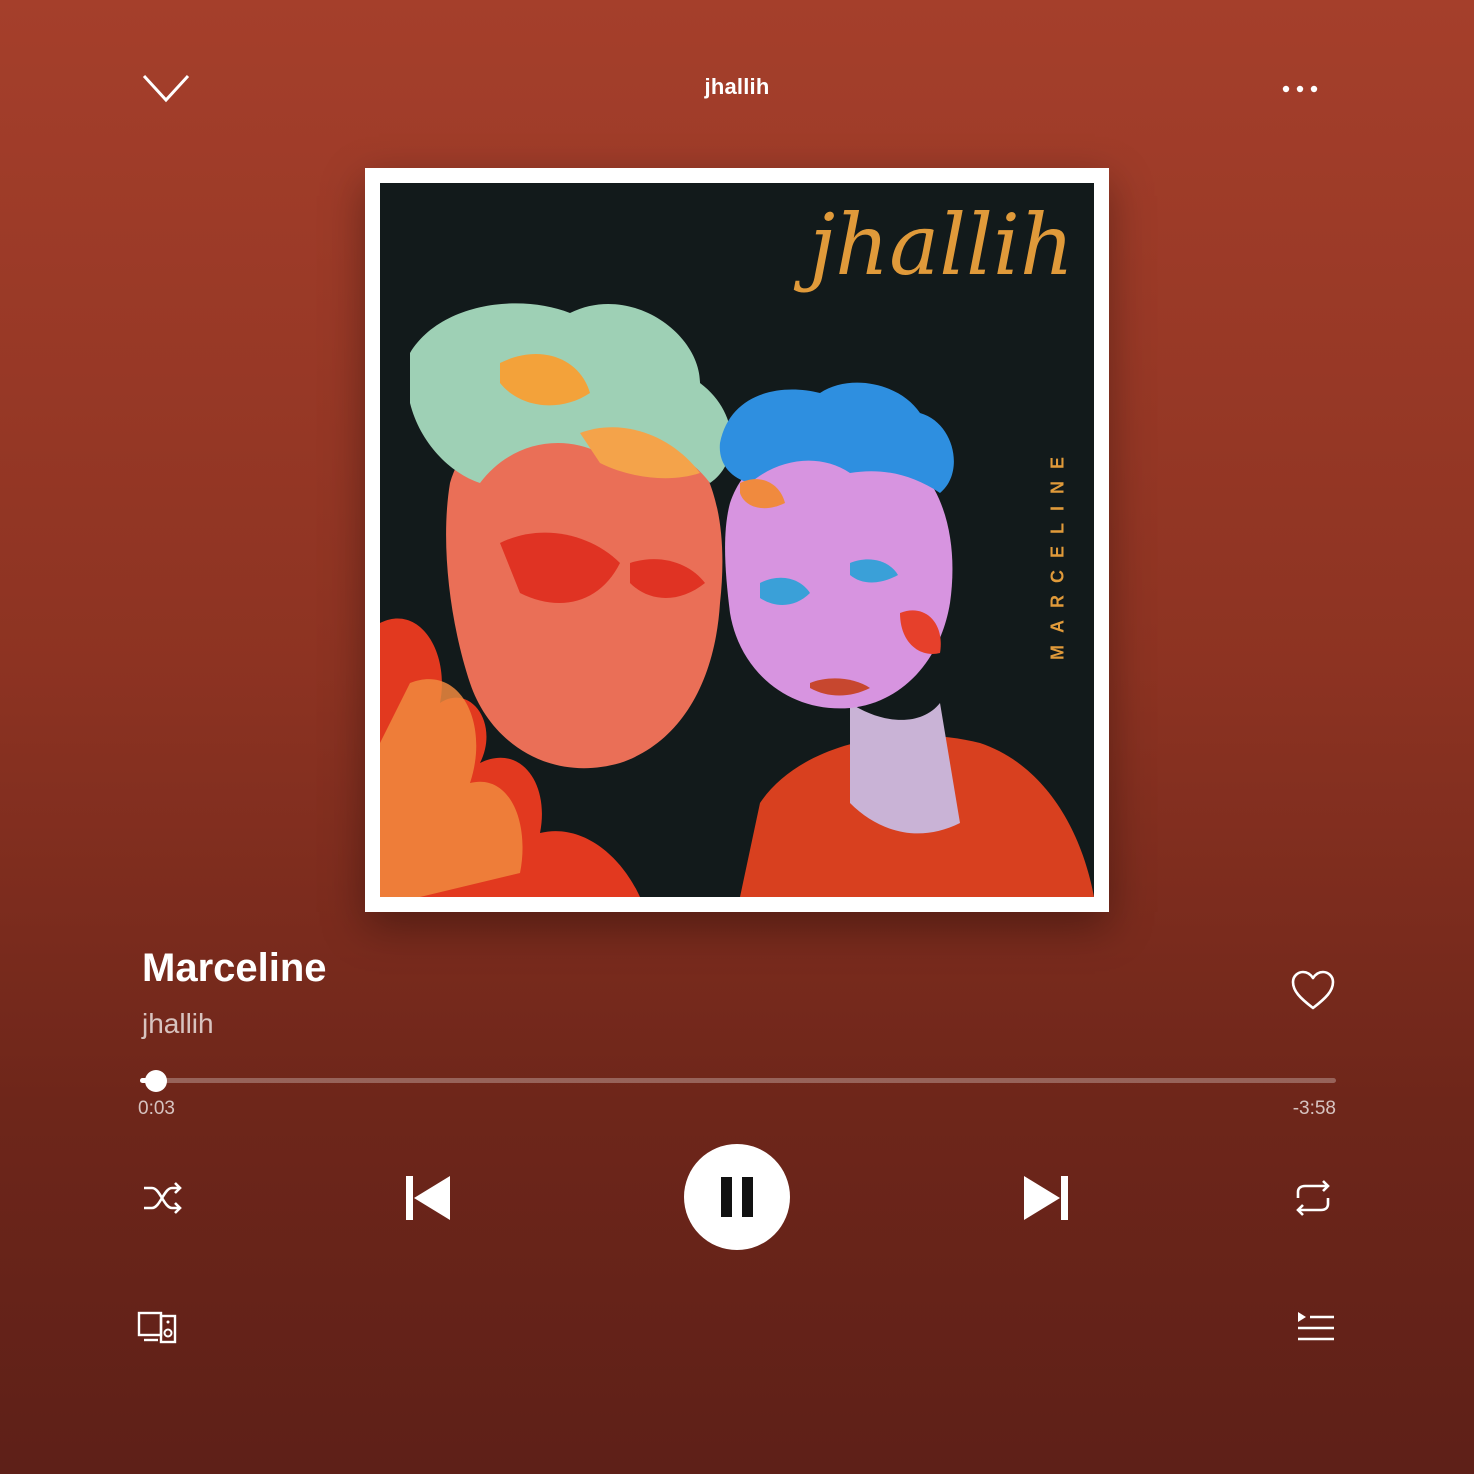  Describe the element at coordinates (1057, 553) in the screenshot. I see `album-art-vertical-title: MARCELINE` at that location.